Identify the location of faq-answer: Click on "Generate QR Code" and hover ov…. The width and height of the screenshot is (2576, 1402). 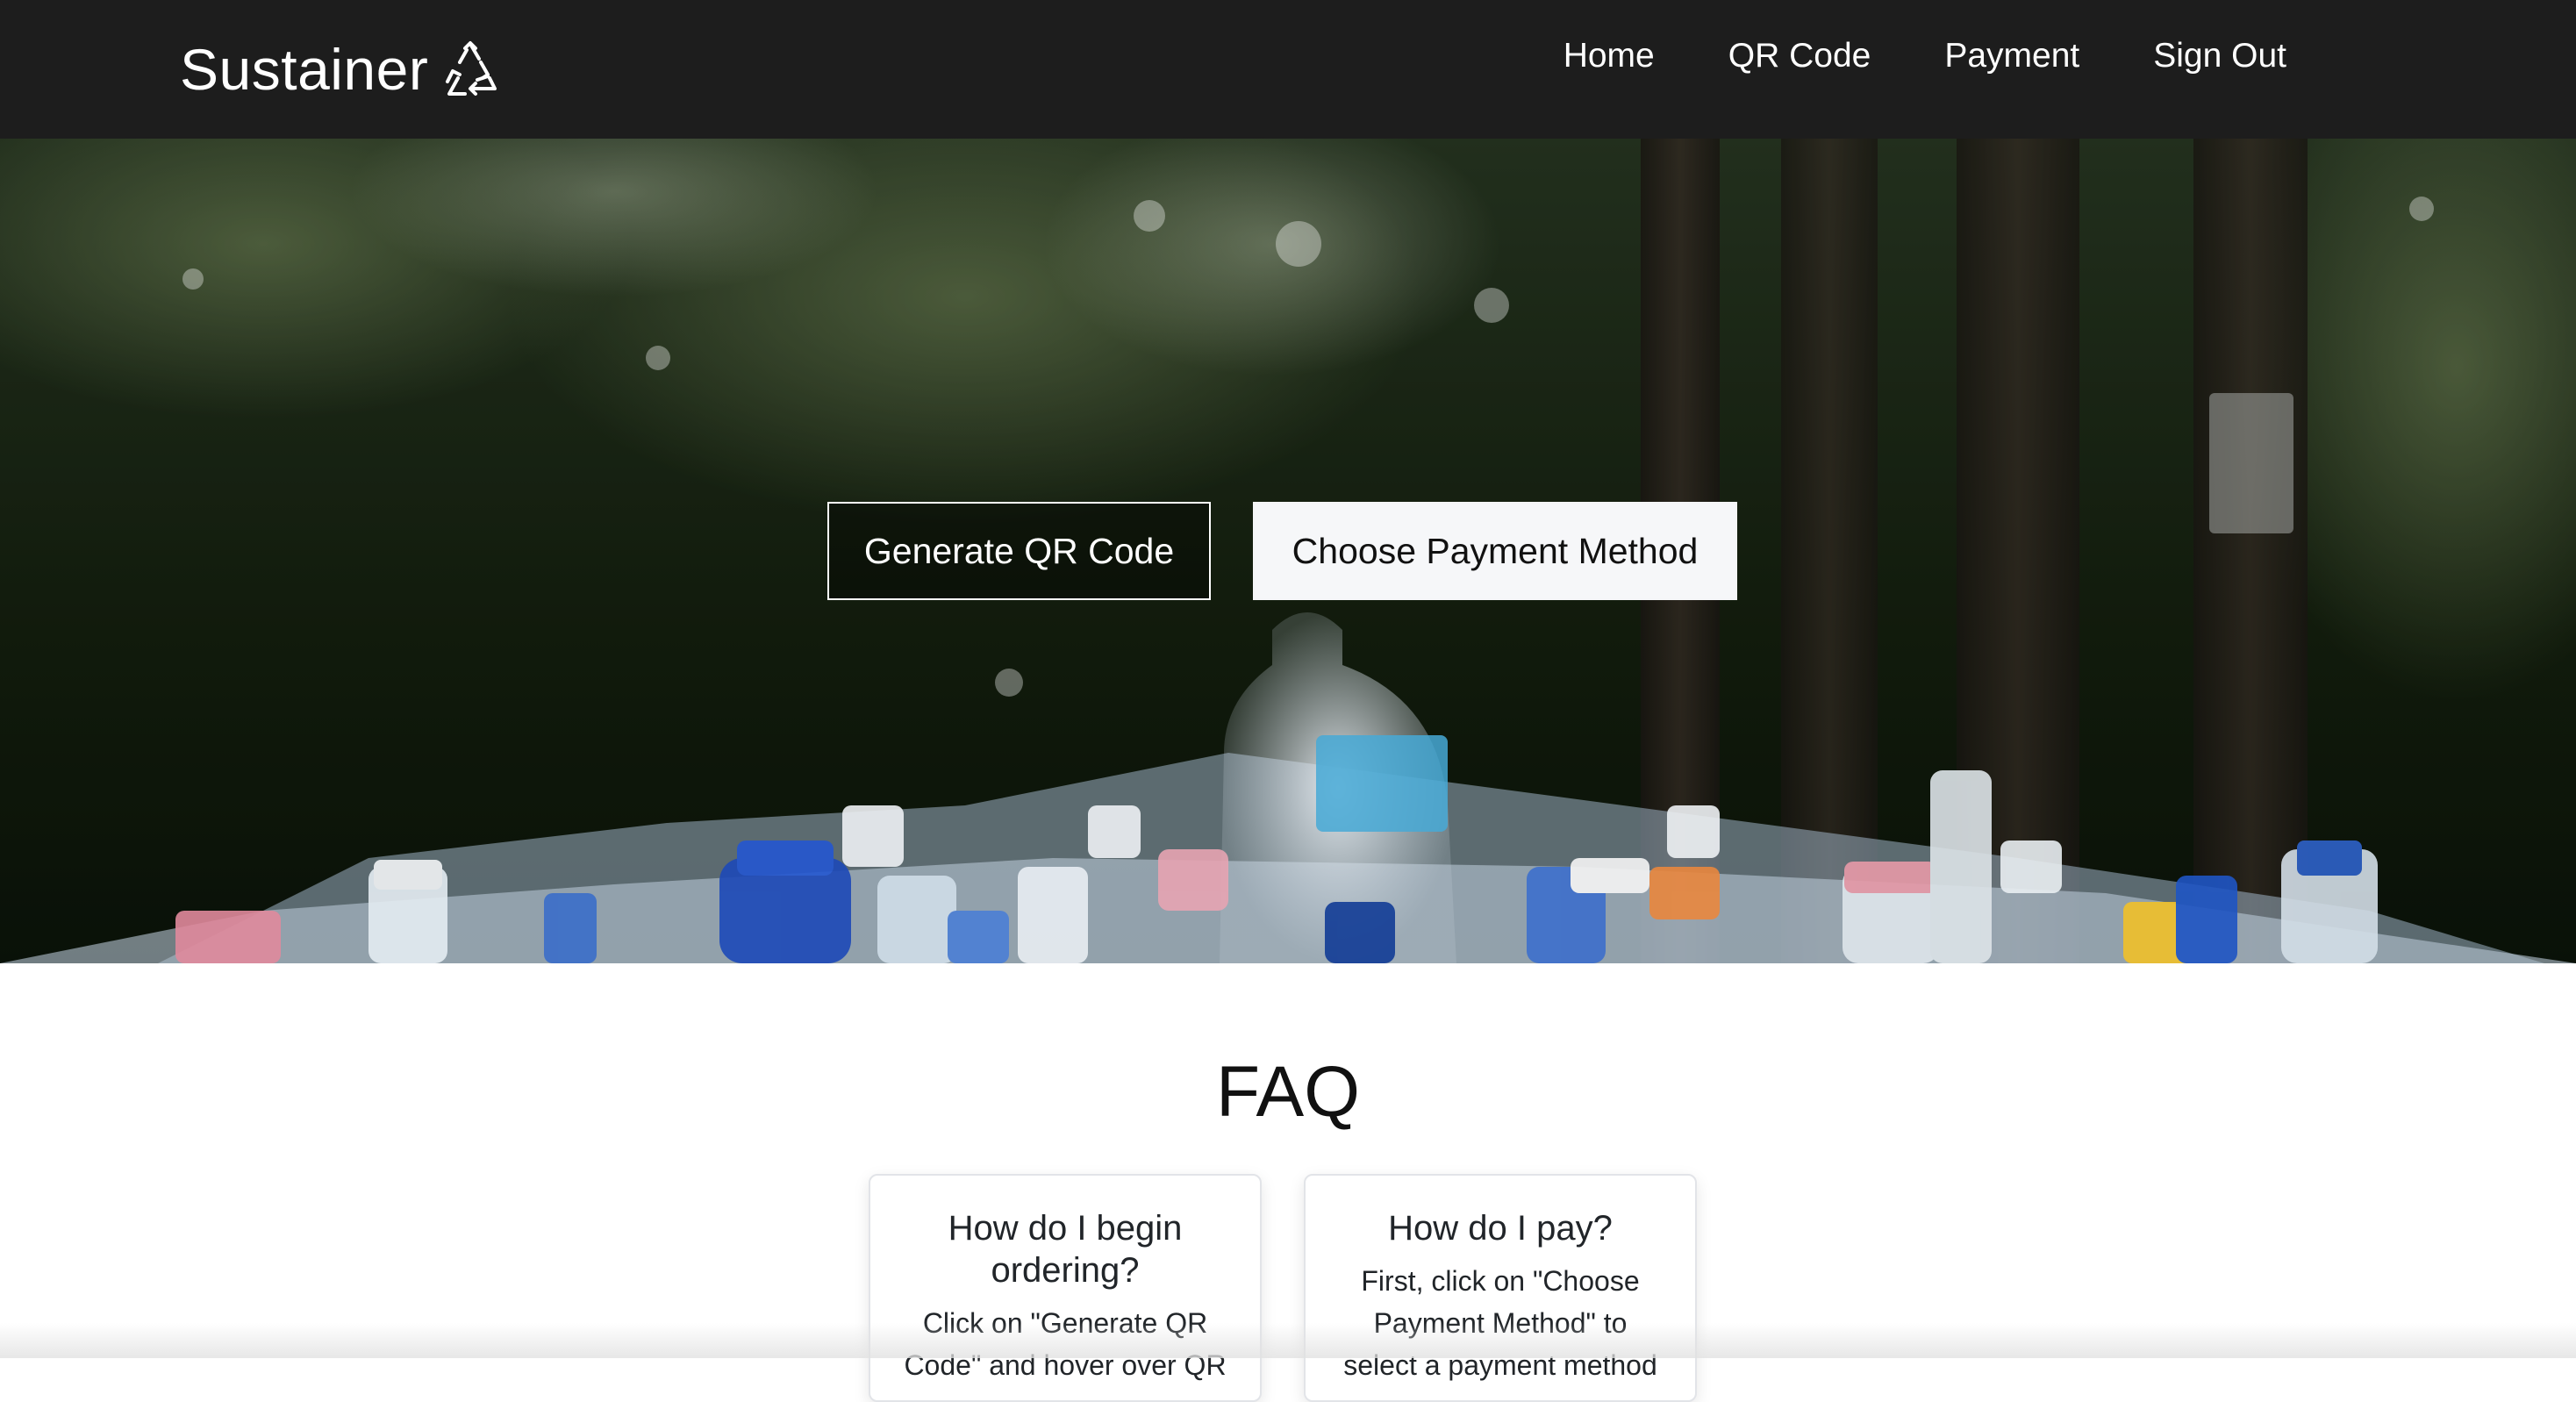
(1065, 1344).